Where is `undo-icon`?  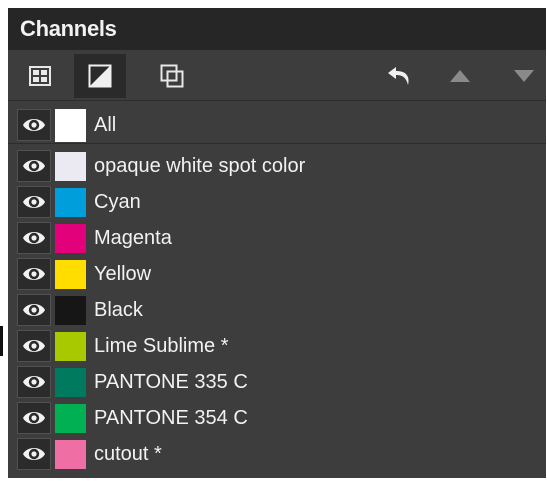 undo-icon is located at coordinates (398, 76).